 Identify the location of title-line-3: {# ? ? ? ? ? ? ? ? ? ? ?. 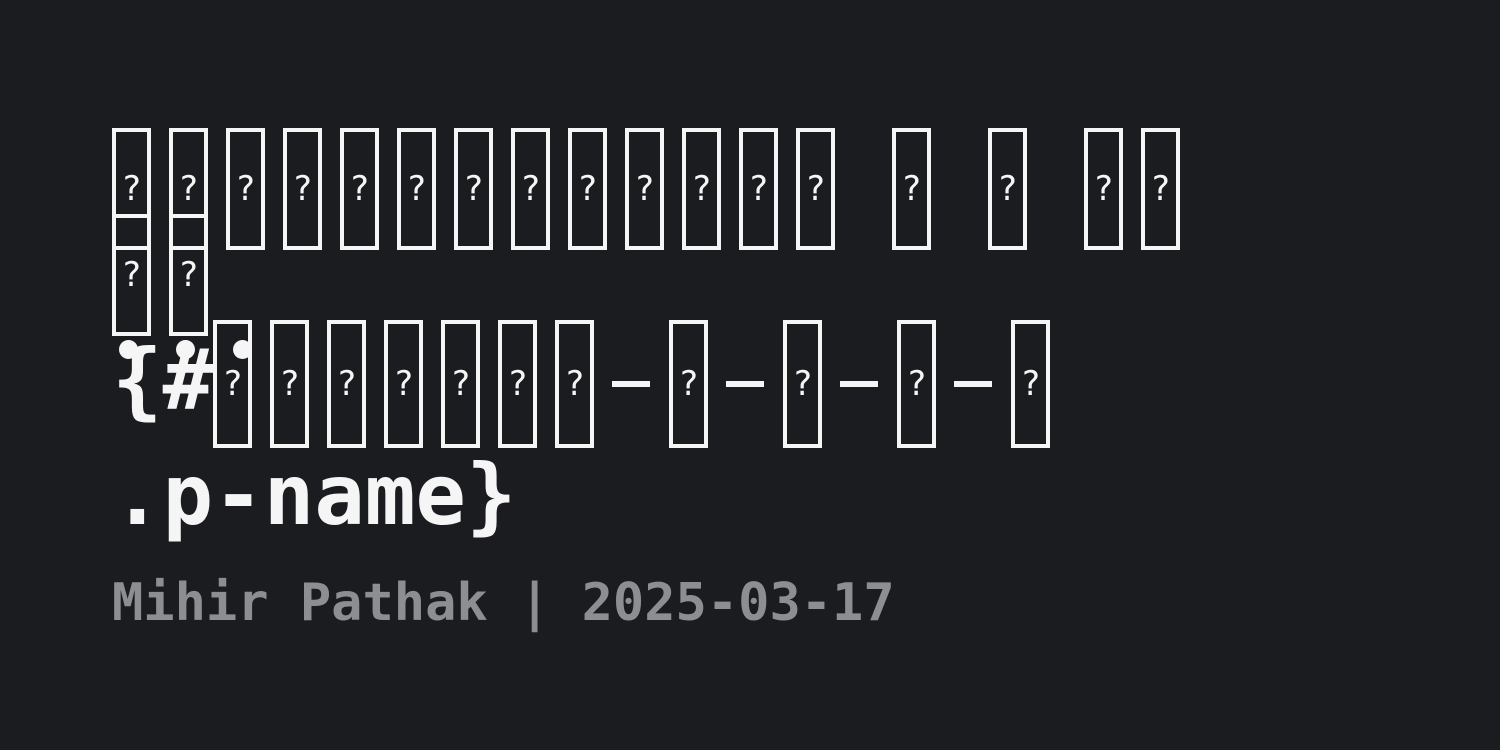
(757, 384).